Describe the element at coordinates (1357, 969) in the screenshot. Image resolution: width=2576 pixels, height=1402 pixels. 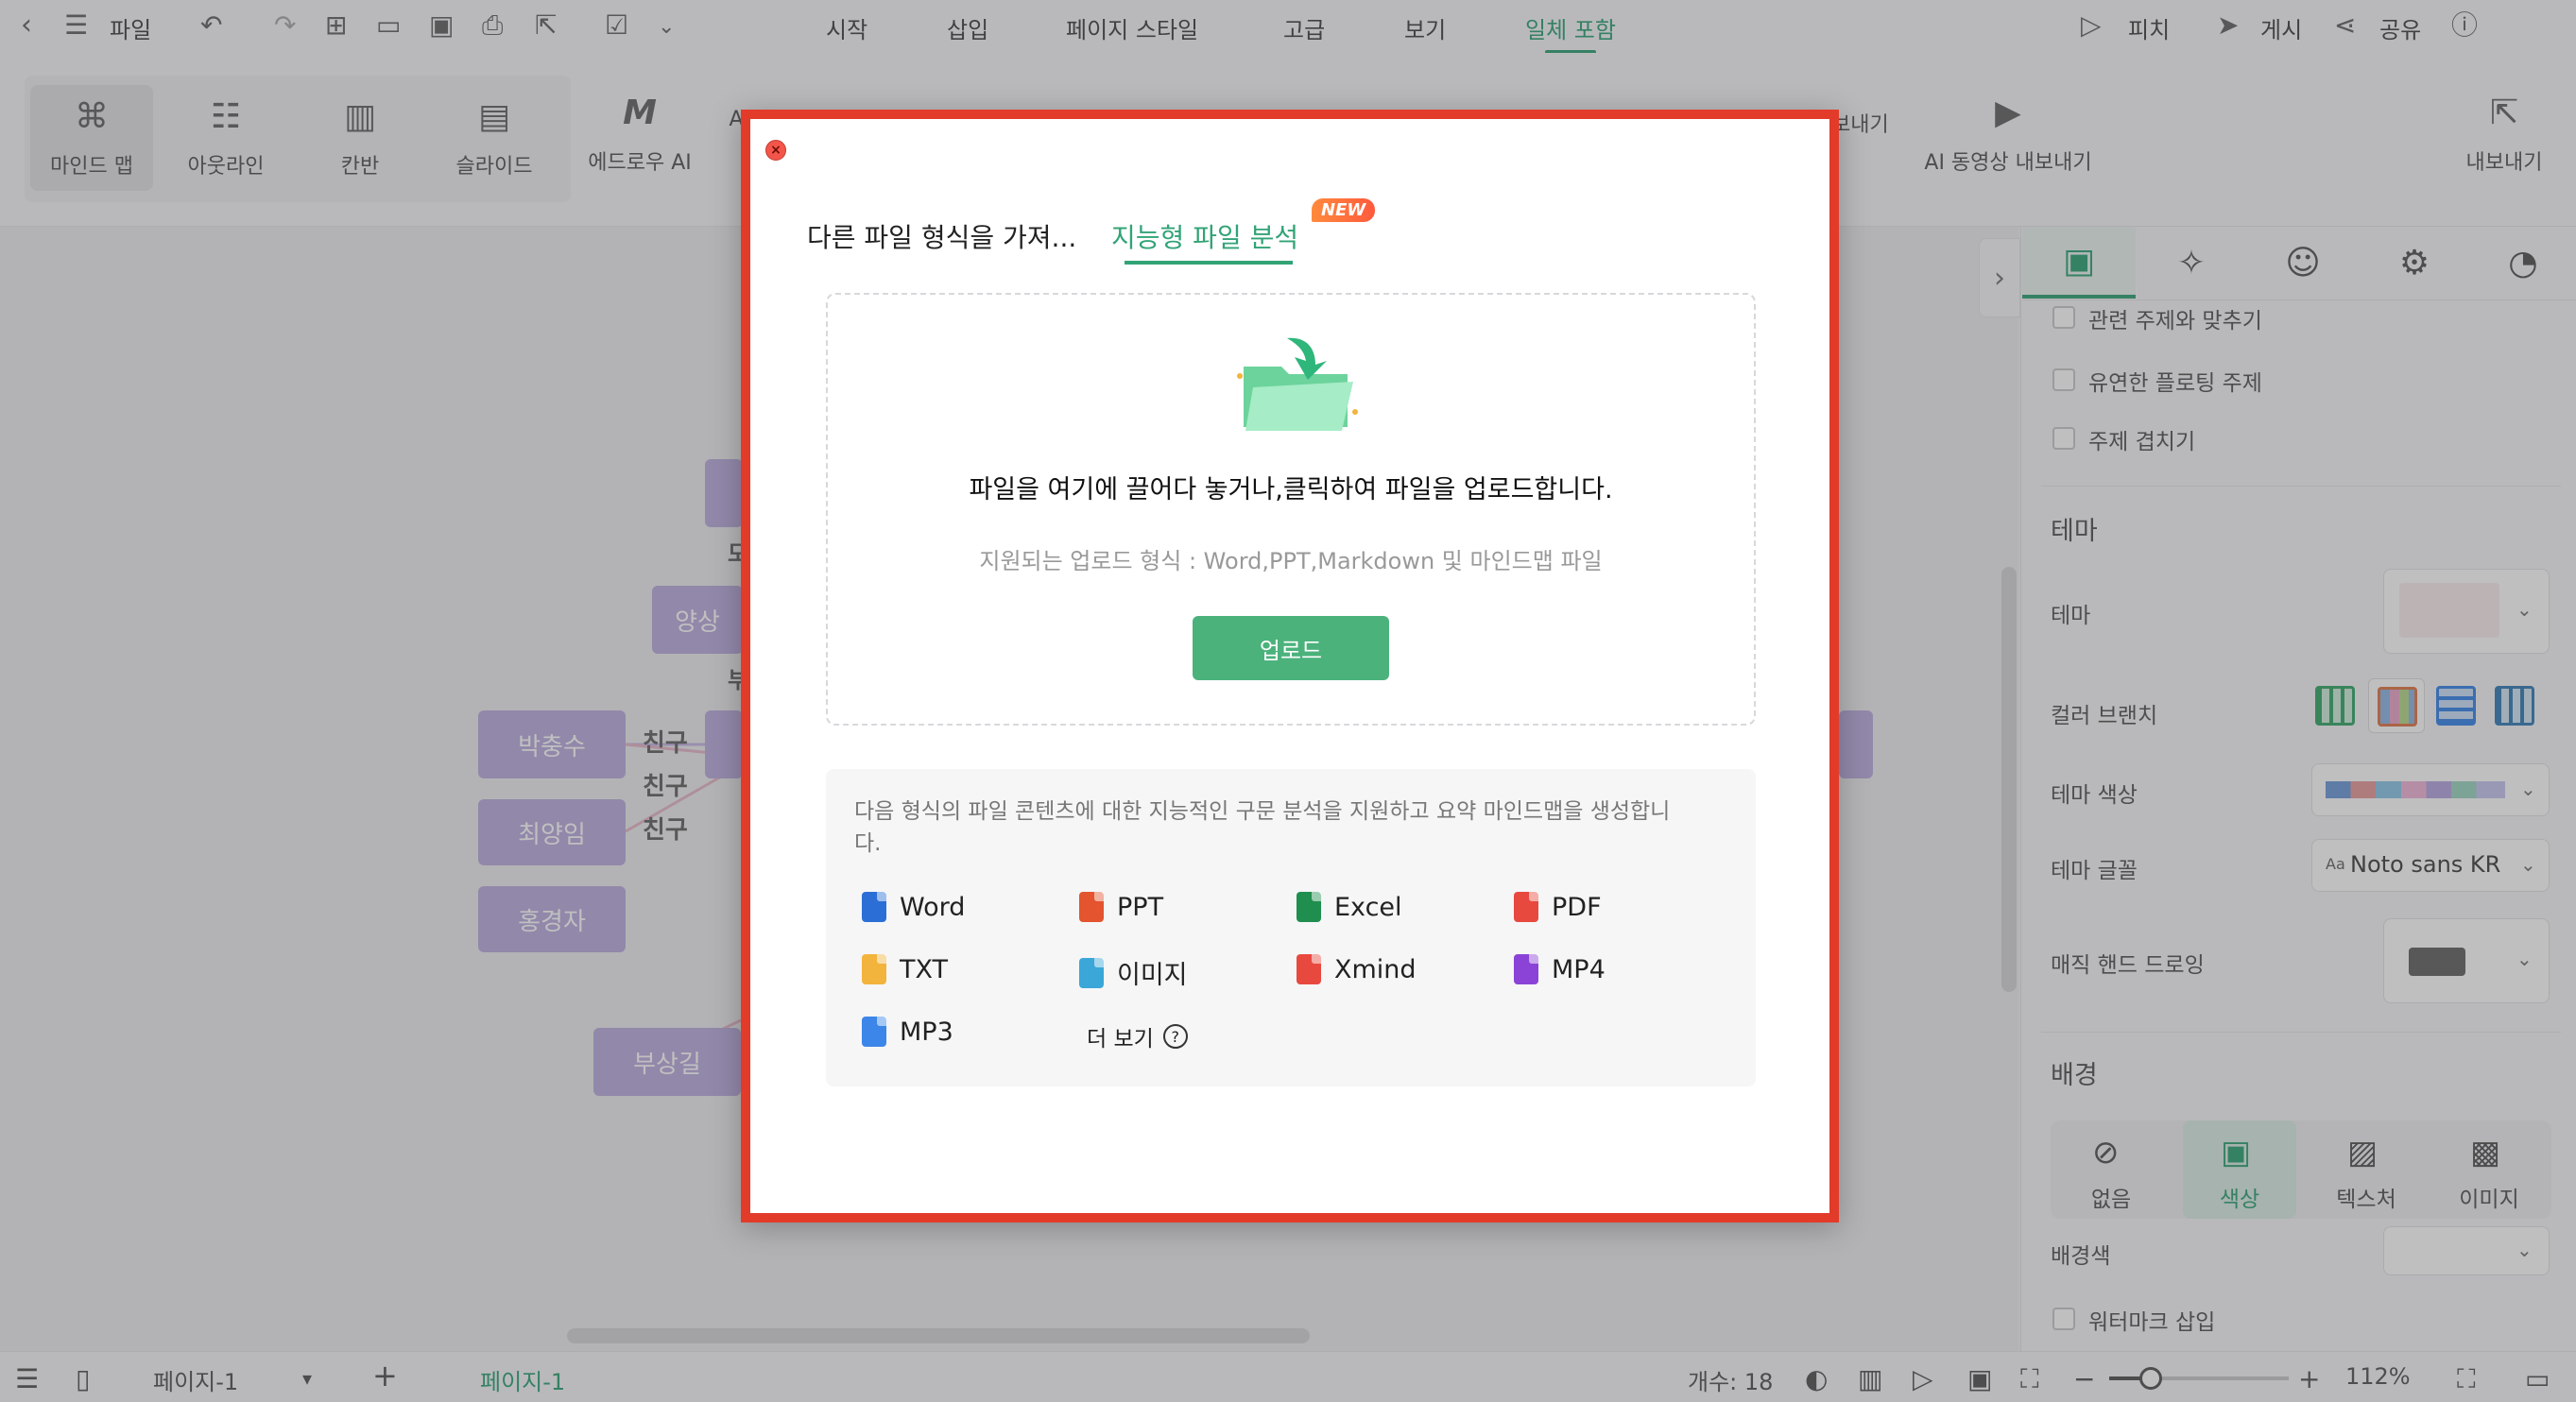
I see `format-xmind: Xmind` at that location.